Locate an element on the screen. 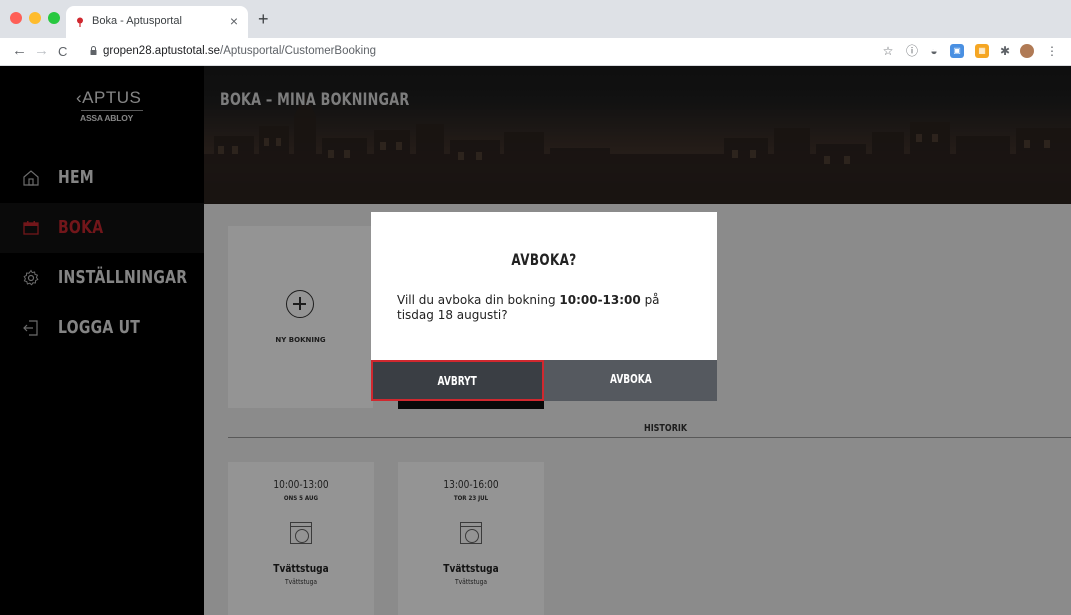  browser-tab: Boka - Aptusportal × is located at coordinates (157, 22).